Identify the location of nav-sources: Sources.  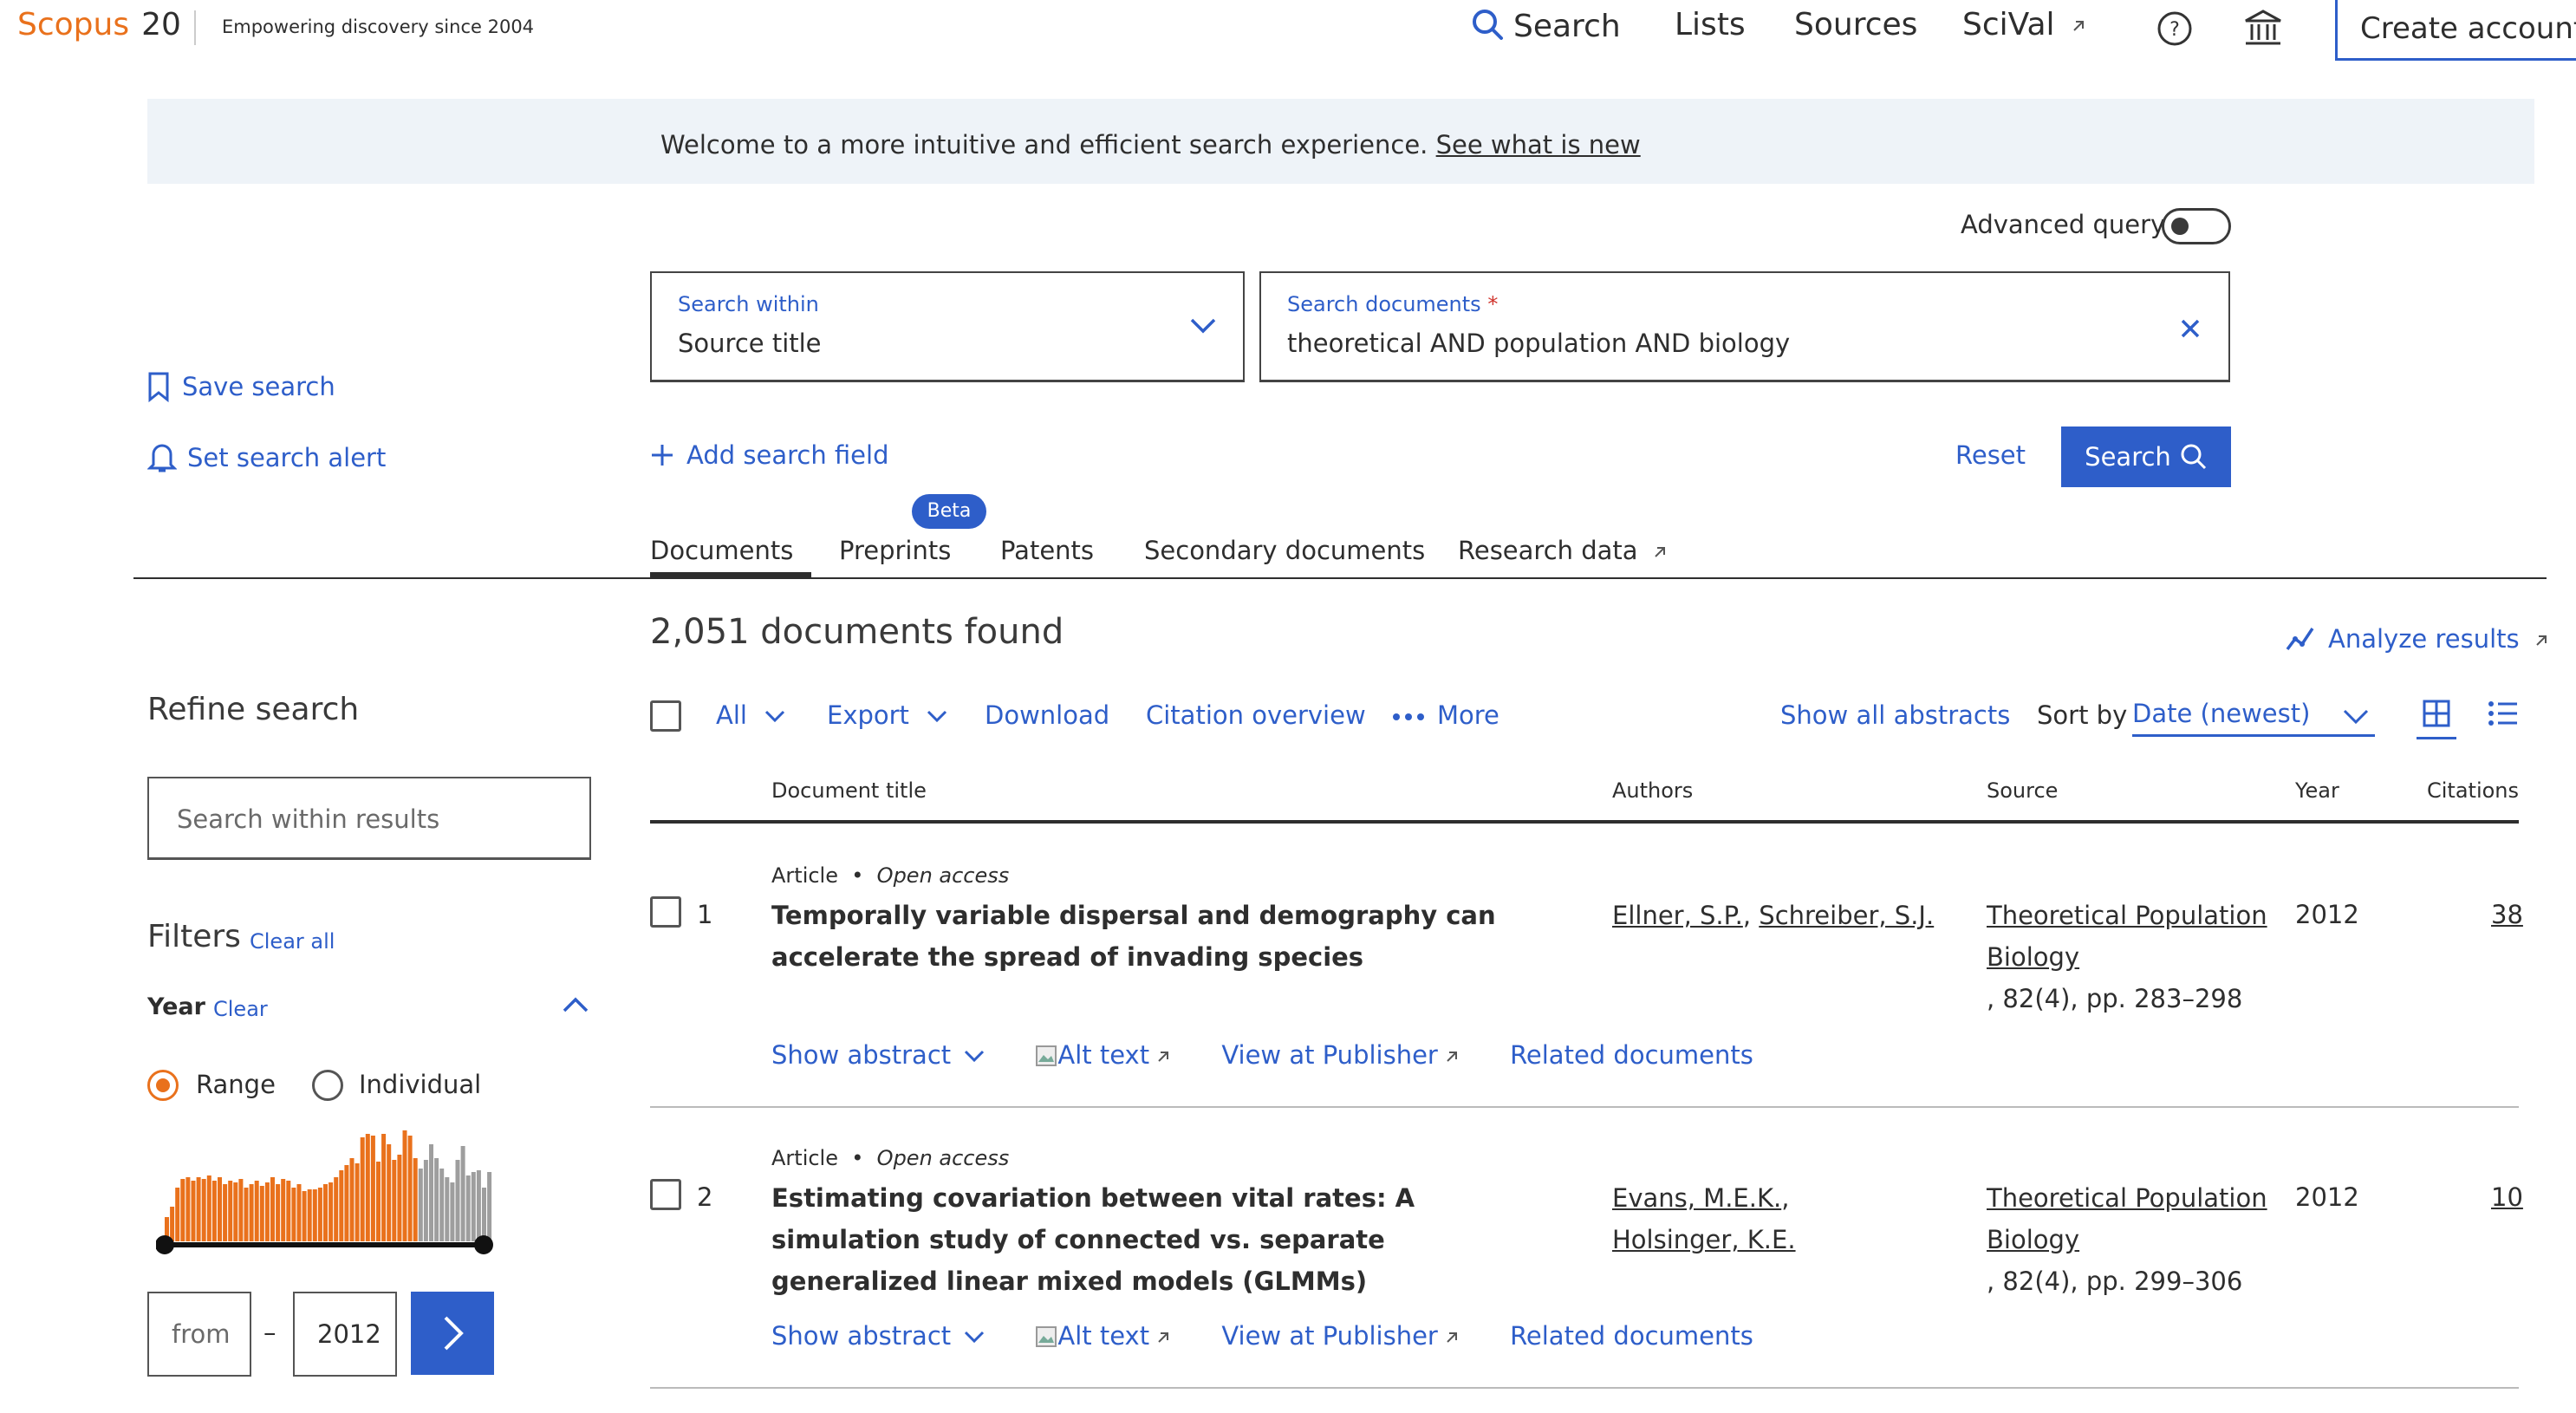
(1855, 24).